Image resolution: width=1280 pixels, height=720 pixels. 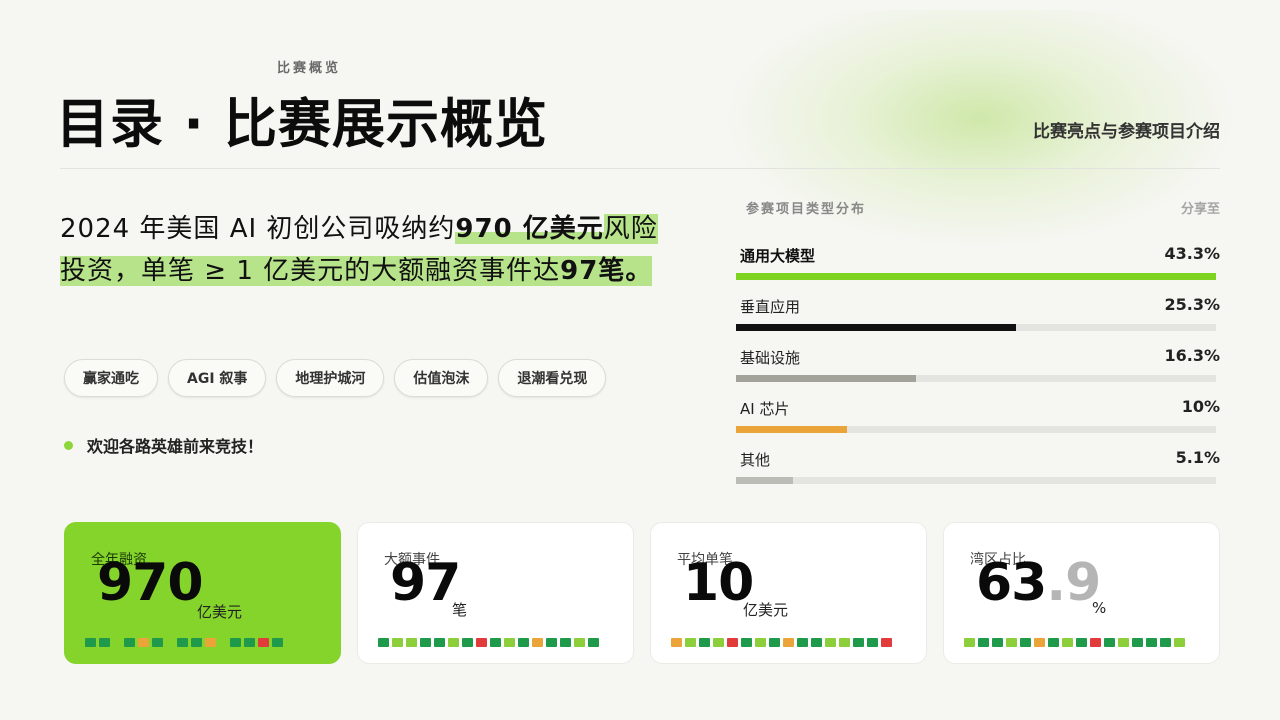 I want to click on distribution-label: 通用大模型, so click(x=778, y=256).